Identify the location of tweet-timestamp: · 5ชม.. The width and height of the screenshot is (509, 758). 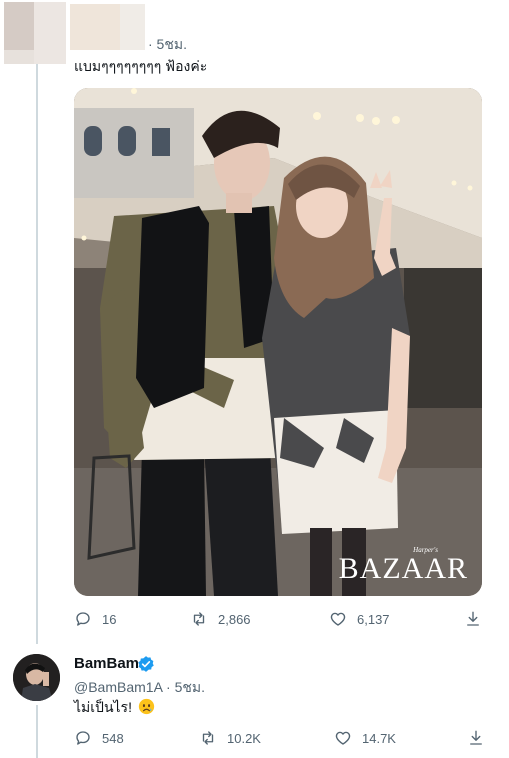
(167, 45).